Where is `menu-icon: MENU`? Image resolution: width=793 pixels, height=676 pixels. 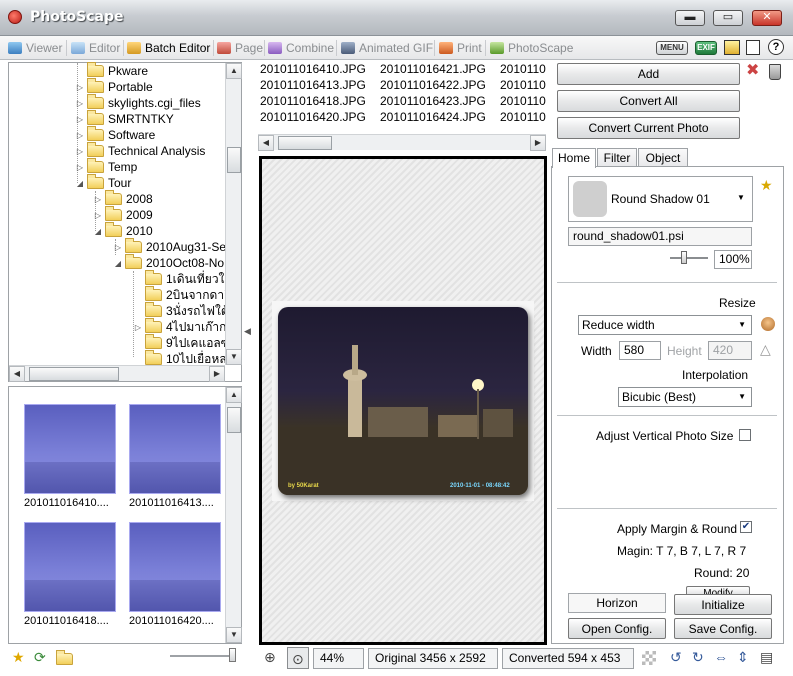 menu-icon: MENU is located at coordinates (672, 48).